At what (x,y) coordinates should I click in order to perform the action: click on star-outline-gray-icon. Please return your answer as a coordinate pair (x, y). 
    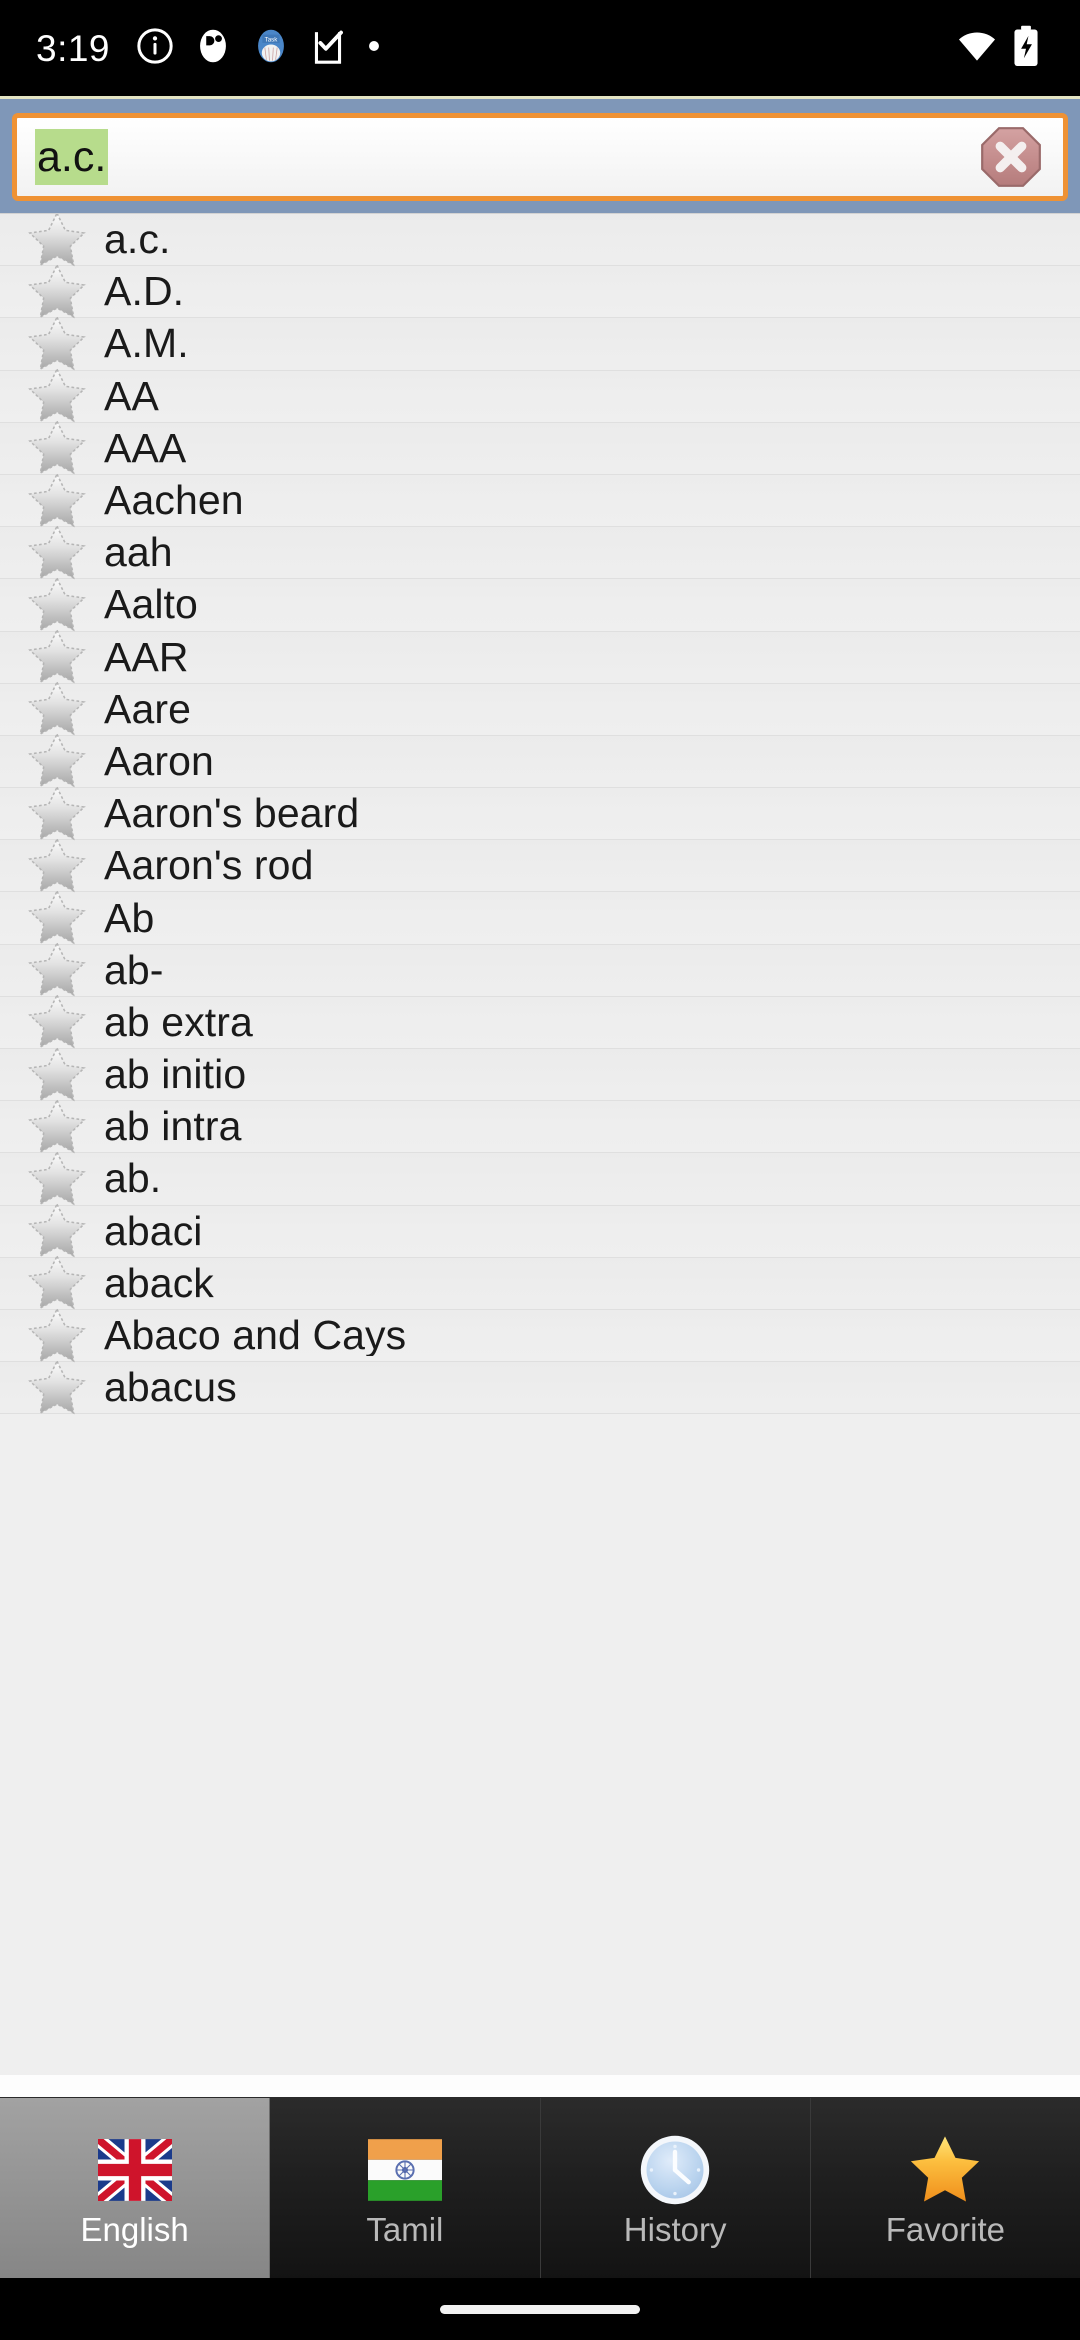
    Looking at the image, I should click on (57, 1388).